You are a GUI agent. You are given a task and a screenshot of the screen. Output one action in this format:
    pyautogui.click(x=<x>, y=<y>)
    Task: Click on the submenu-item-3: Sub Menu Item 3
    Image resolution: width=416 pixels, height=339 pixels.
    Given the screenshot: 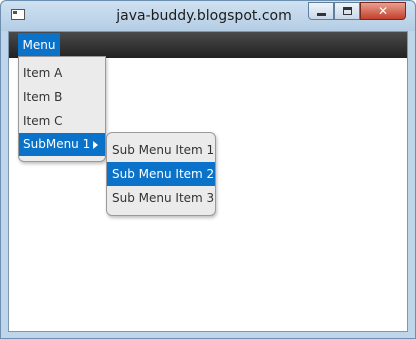 What is the action you would take?
    pyautogui.click(x=161, y=198)
    